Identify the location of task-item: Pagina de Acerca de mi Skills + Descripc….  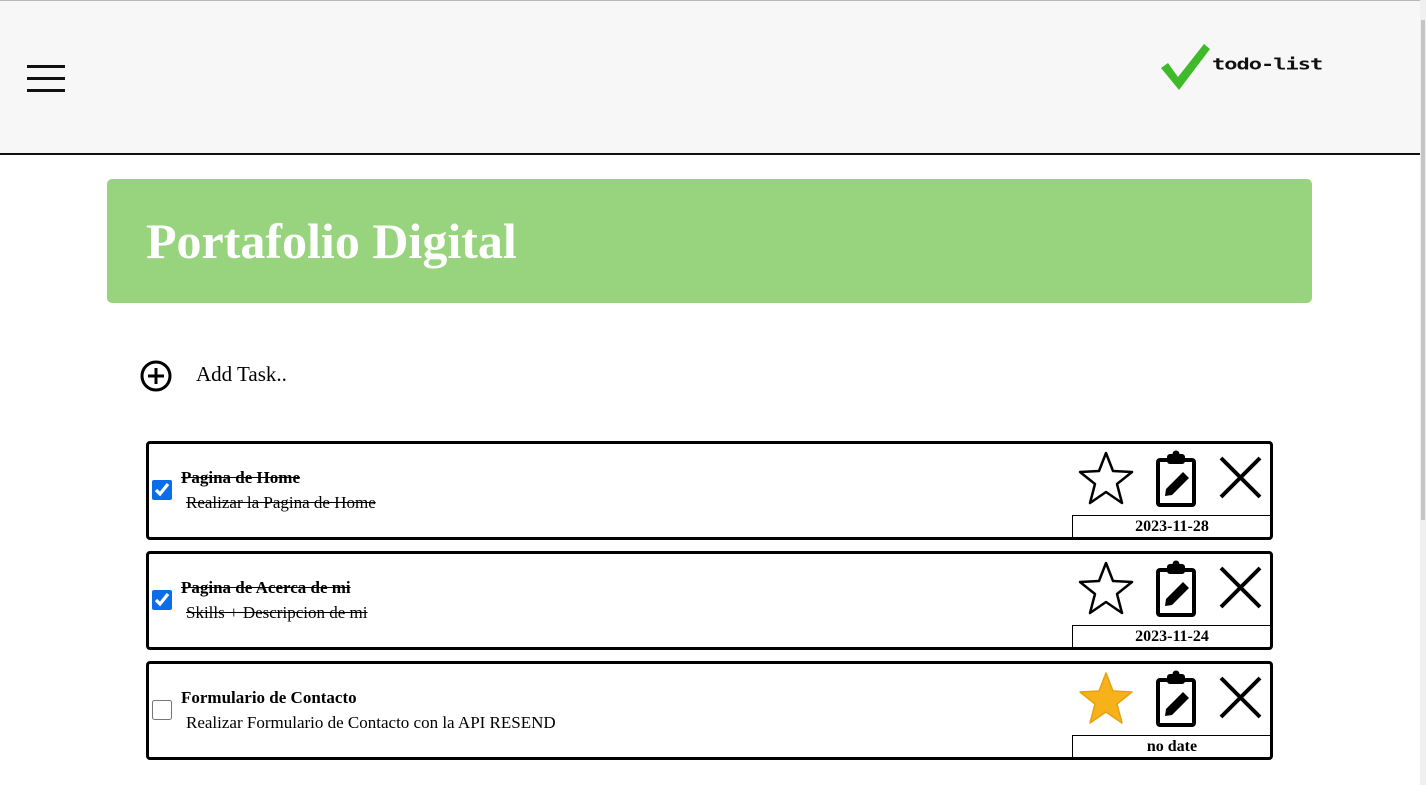
(709, 600).